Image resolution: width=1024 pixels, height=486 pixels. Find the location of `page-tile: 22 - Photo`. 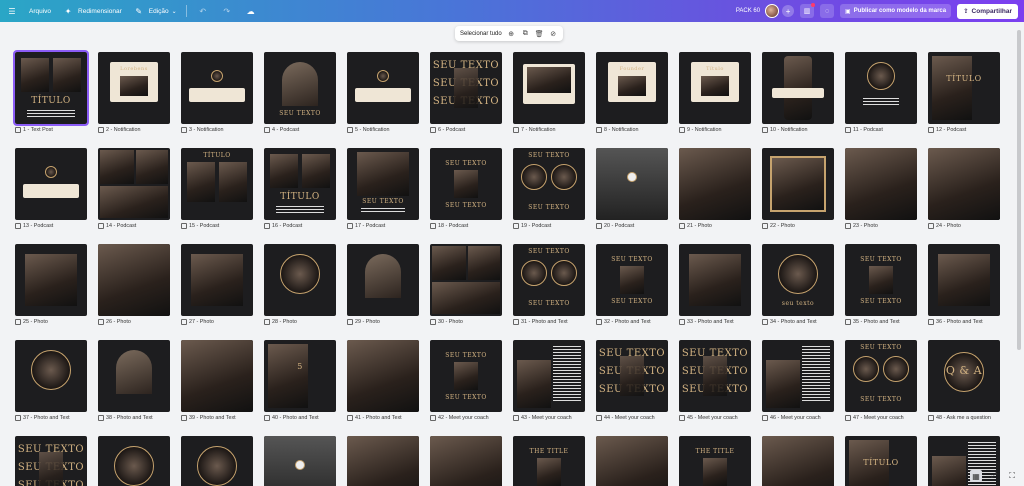

page-tile: 22 - Photo is located at coordinates (798, 188).